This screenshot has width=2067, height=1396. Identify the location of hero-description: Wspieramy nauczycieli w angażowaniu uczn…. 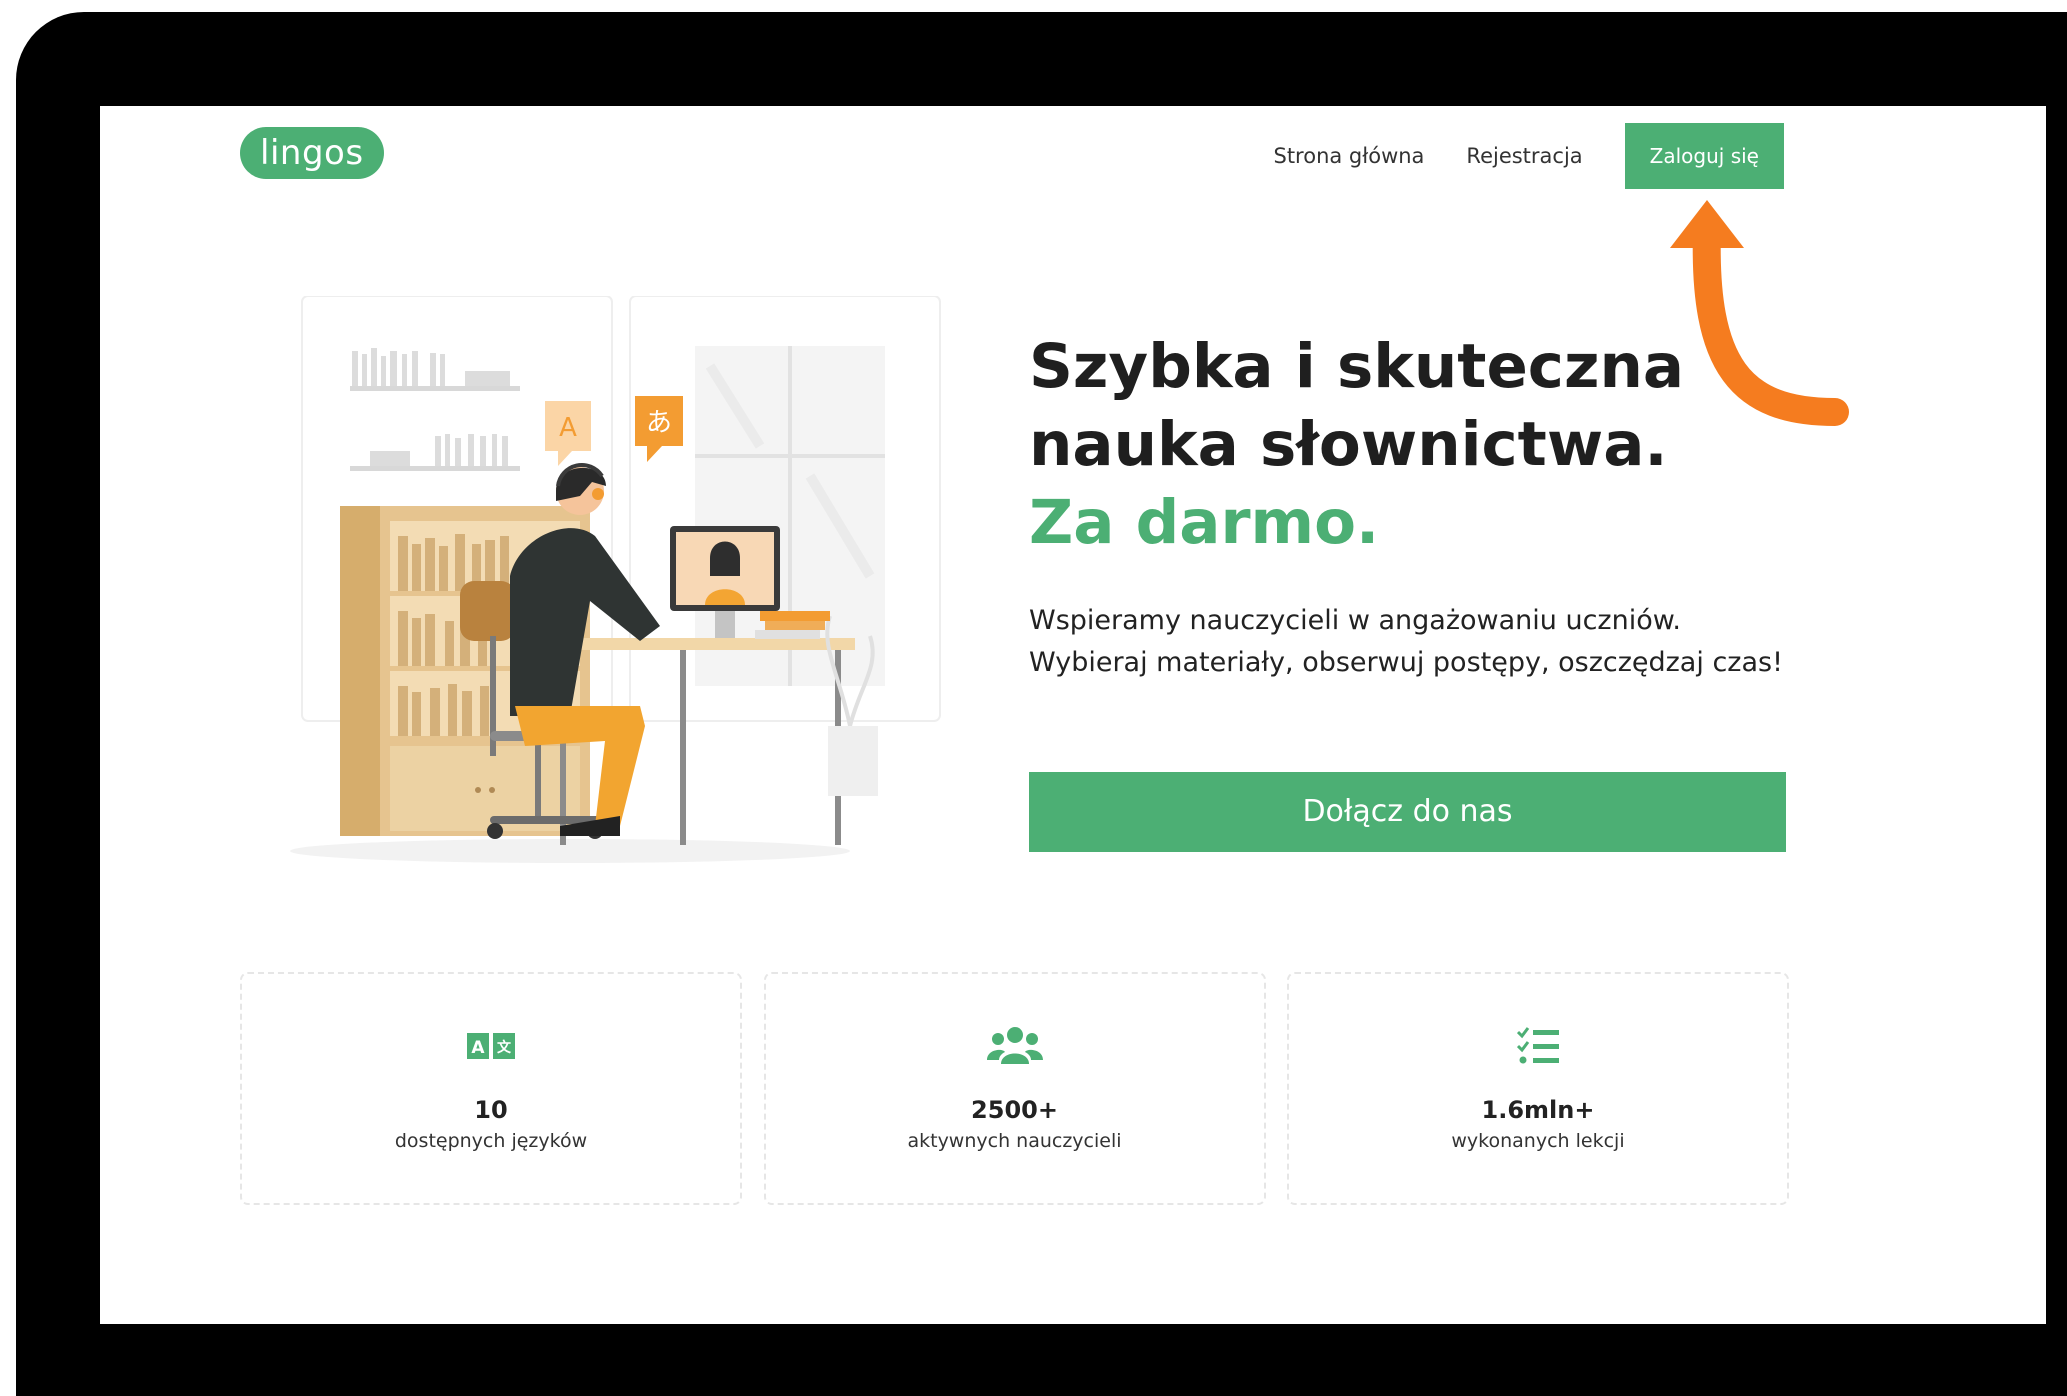
(1406, 641).